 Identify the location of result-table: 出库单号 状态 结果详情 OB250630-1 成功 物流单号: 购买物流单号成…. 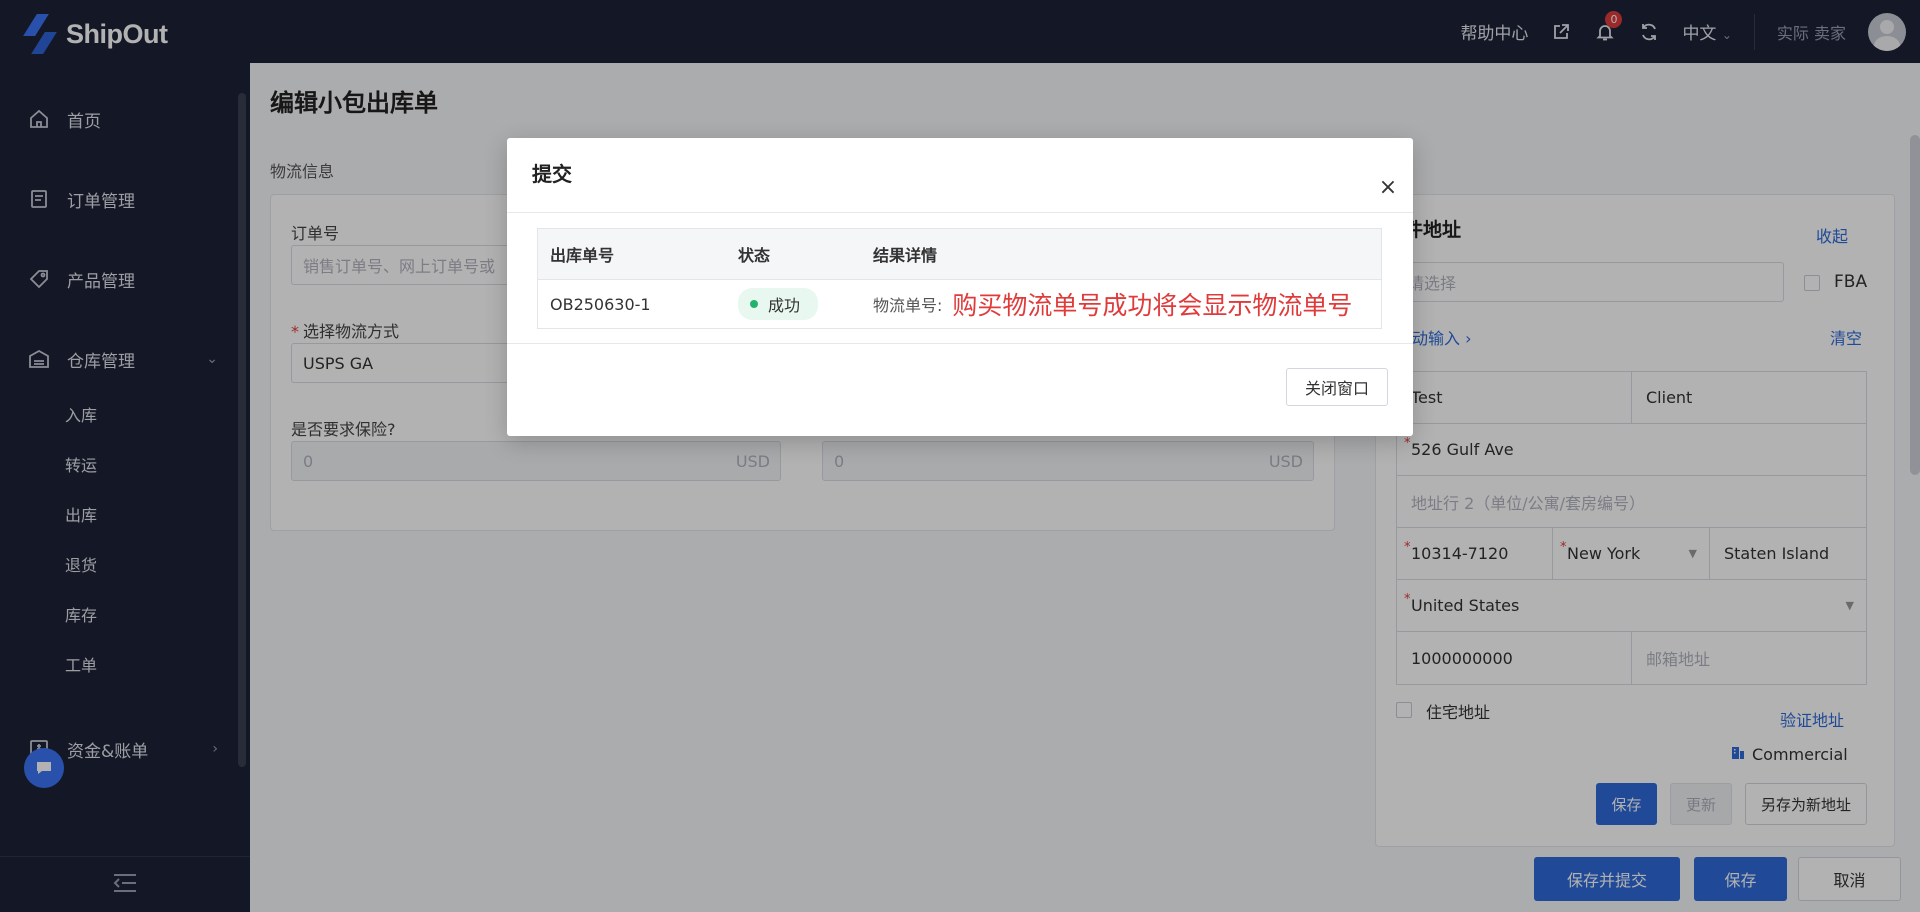
(959, 278).